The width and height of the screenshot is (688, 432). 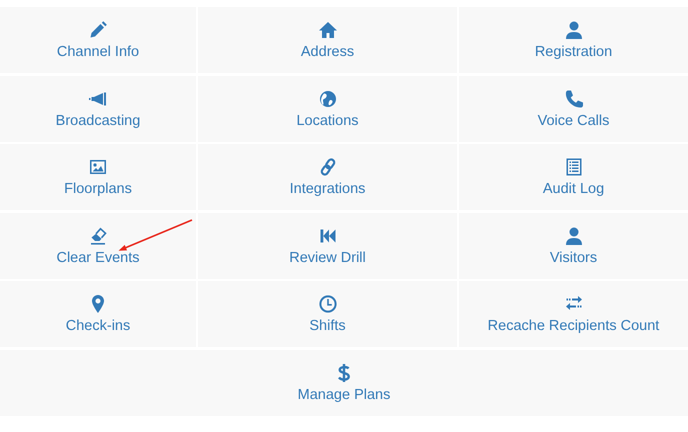 What do you see at coordinates (574, 98) in the screenshot?
I see `phone-icon` at bounding box center [574, 98].